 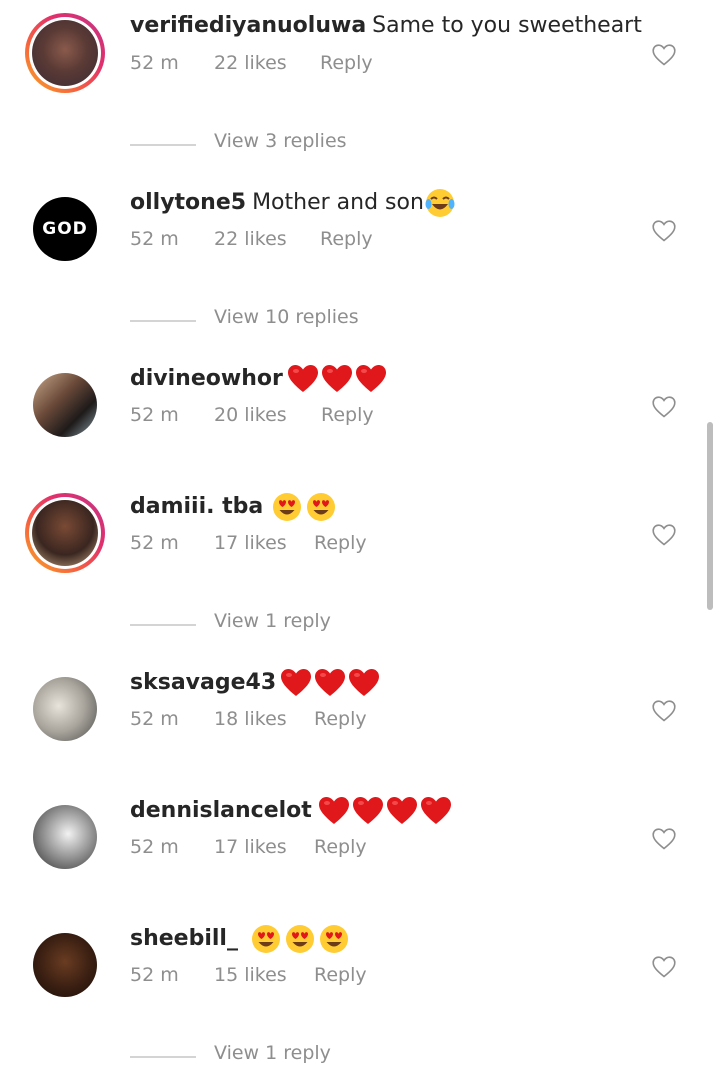 I want to click on avatar-logo-text: GOD, so click(x=65, y=229).